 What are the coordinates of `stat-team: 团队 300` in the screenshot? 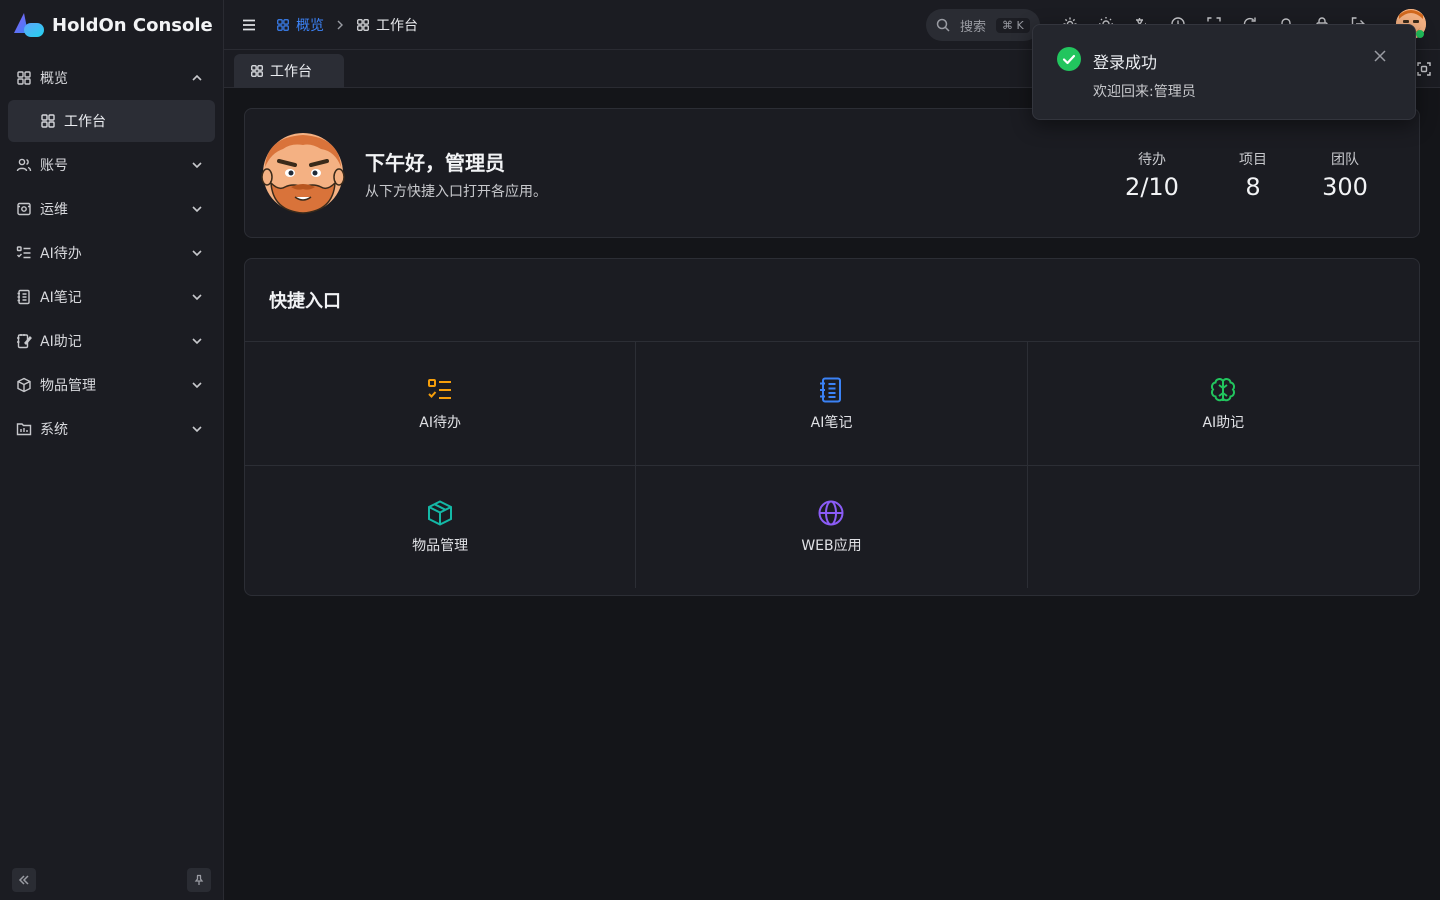 It's located at (1345, 175).